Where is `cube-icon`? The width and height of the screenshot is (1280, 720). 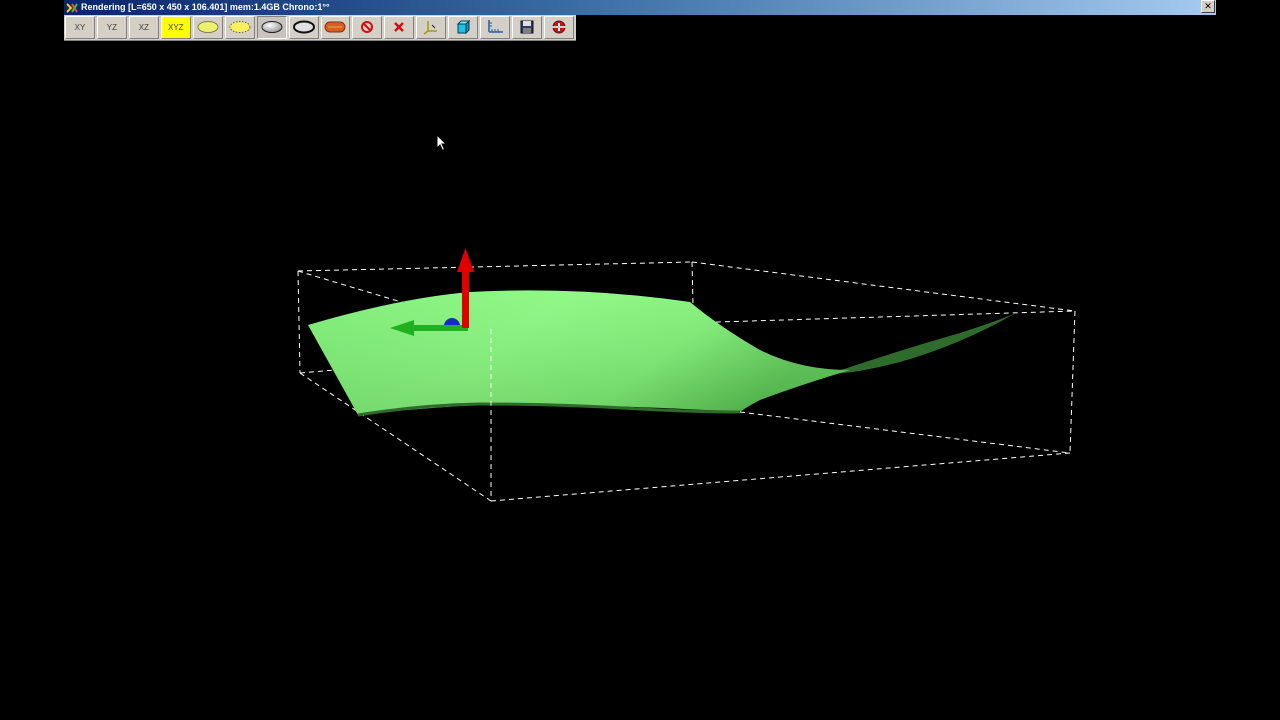 cube-icon is located at coordinates (463, 28).